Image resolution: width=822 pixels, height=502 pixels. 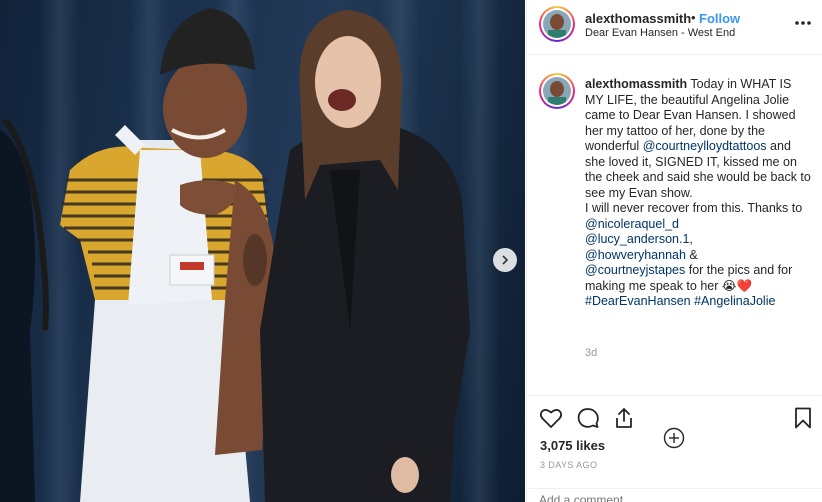 I want to click on likes-count: 3,075 likes, so click(x=572, y=445).